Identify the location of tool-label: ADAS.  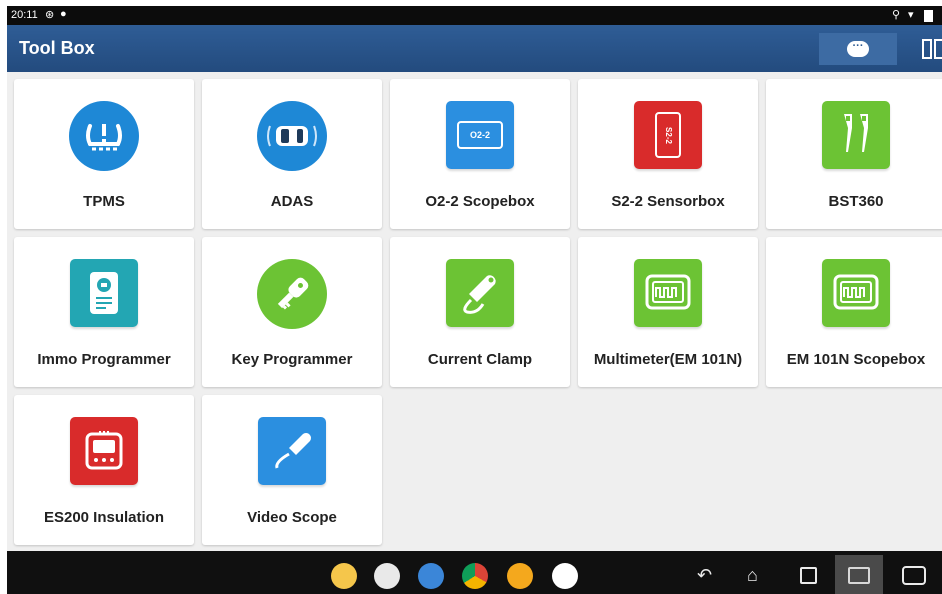
(292, 201).